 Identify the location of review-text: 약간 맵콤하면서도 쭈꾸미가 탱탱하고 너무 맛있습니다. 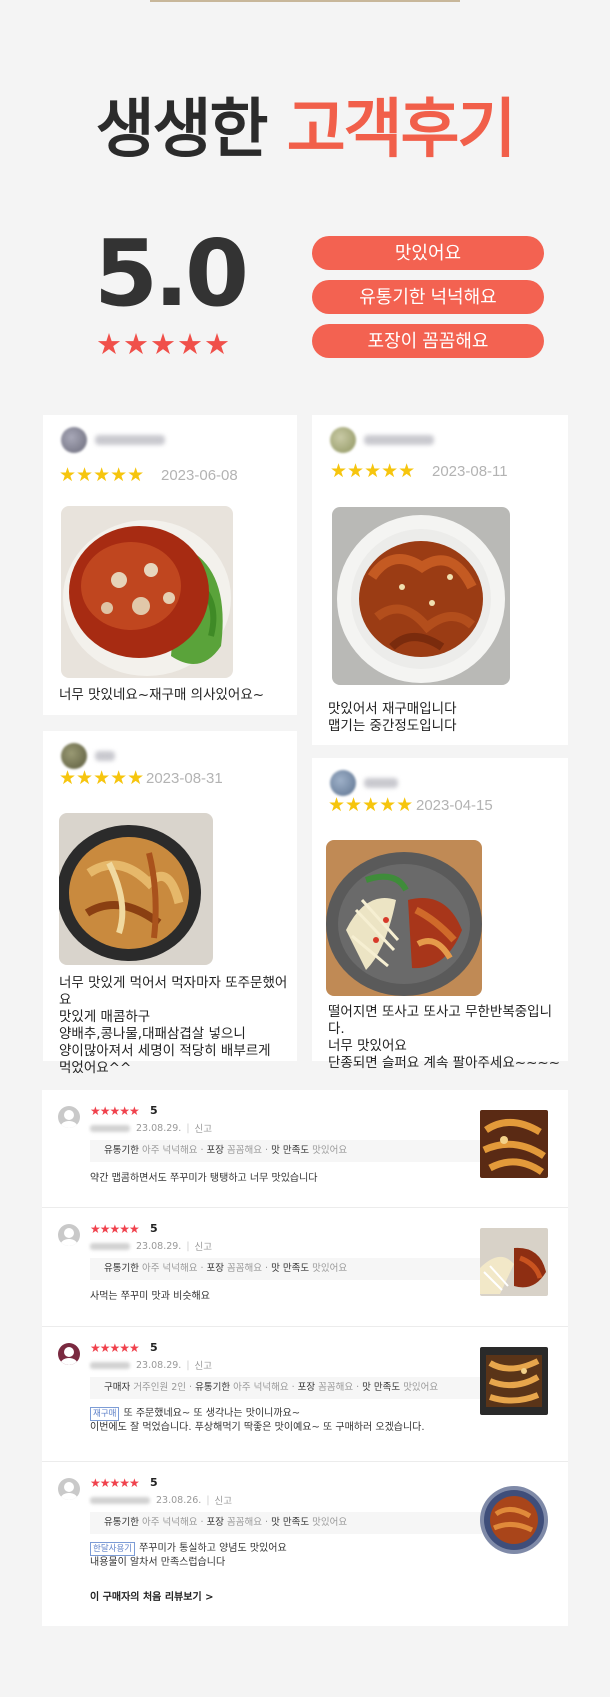
(204, 1178).